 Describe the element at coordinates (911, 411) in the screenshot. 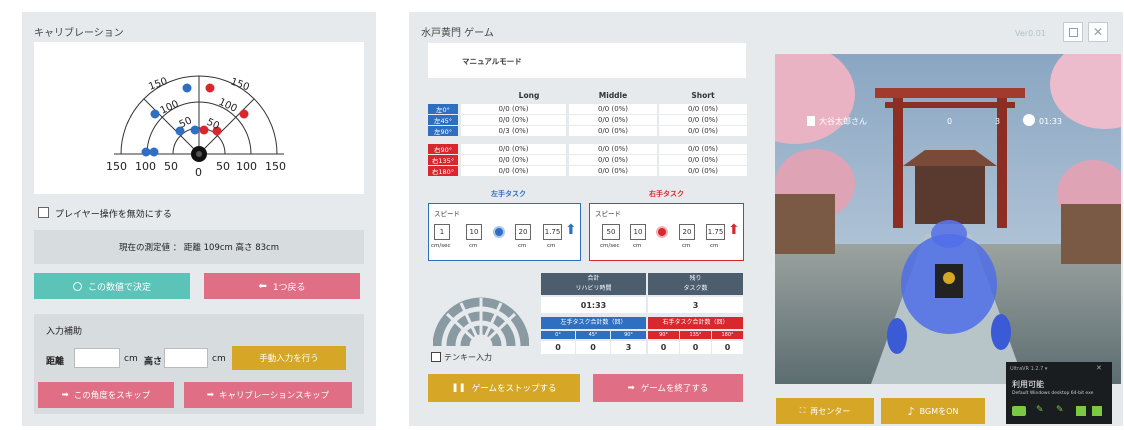

I see `music-note-icon: ♪` at that location.